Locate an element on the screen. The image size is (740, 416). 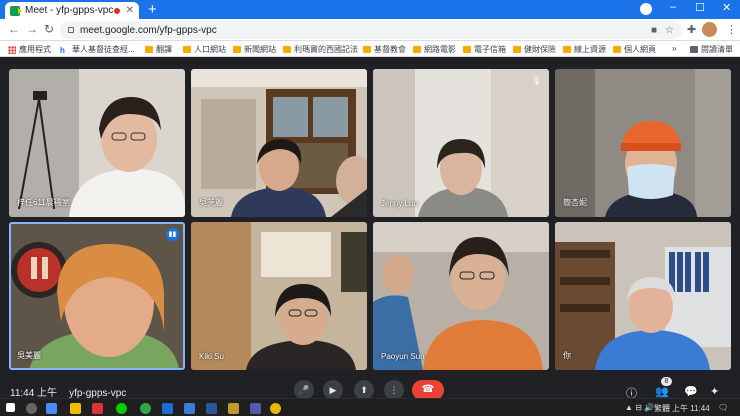
participant-name: 簡杏妮 is located at coordinates (575, 202).